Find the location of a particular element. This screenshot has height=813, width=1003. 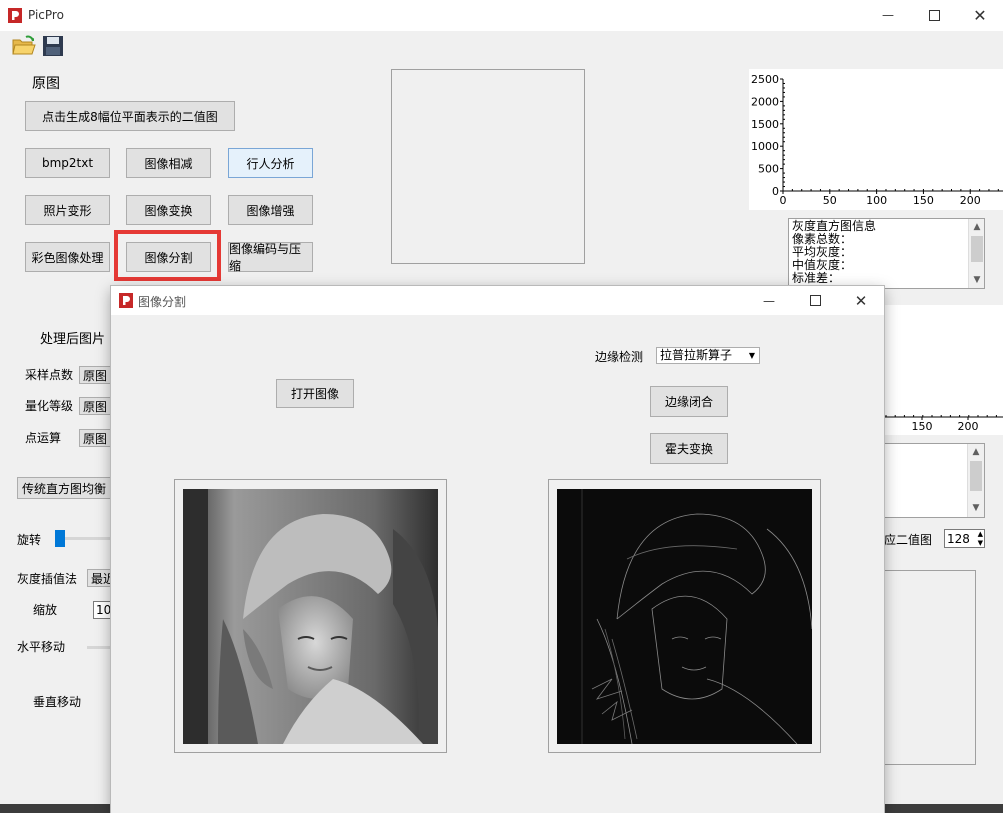

source-image-frame is located at coordinates (310, 616).